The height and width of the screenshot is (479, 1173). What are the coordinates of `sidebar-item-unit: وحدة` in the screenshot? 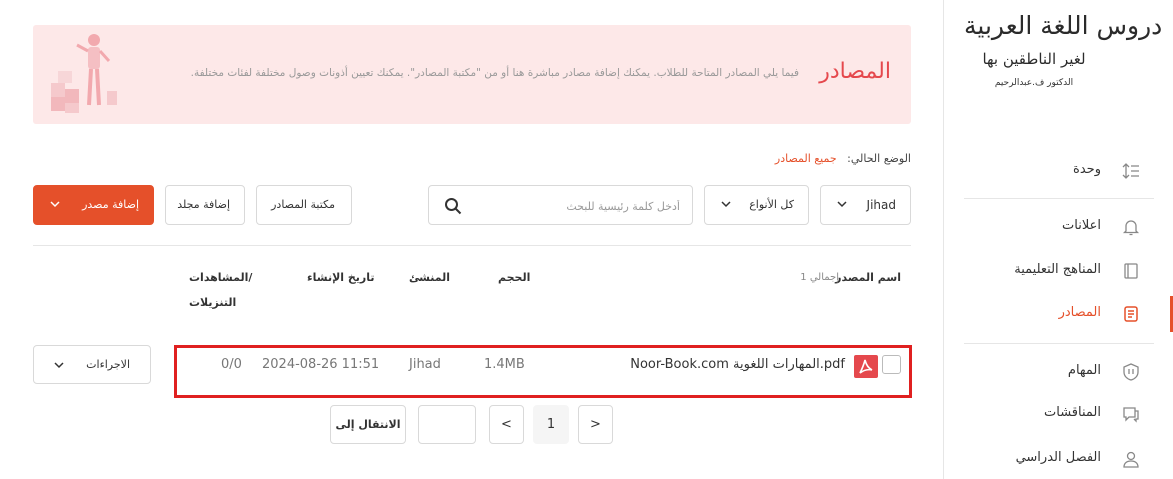 It's located at (1058, 171).